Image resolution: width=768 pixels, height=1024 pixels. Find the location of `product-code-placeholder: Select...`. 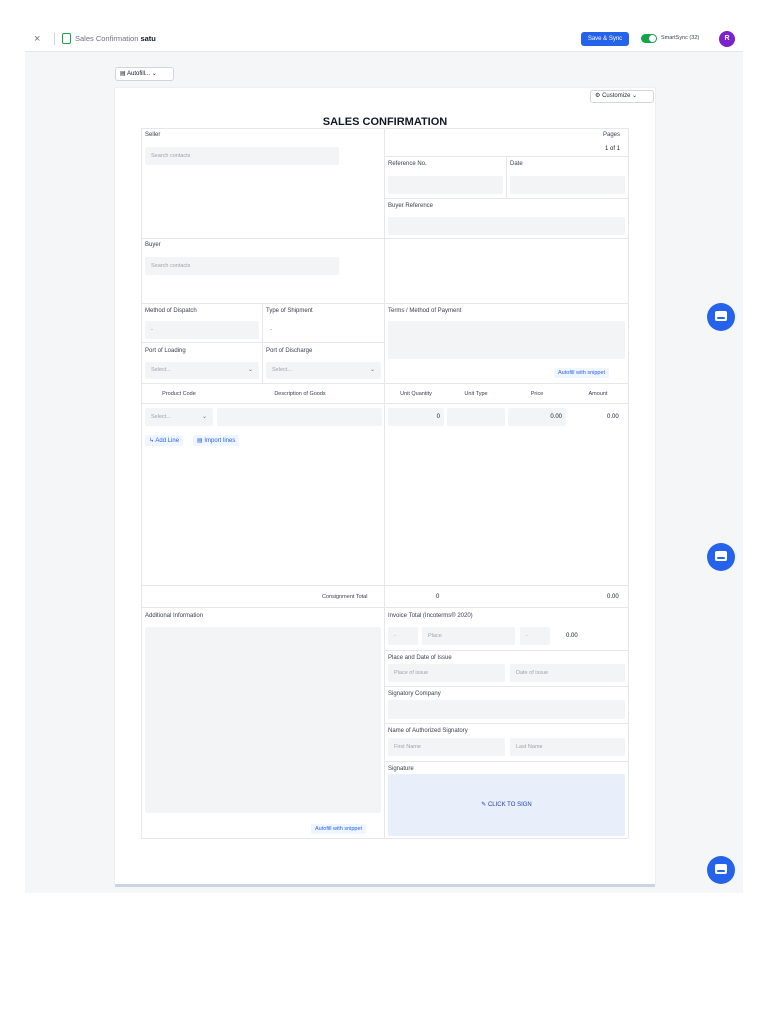

product-code-placeholder: Select... is located at coordinates (161, 417).